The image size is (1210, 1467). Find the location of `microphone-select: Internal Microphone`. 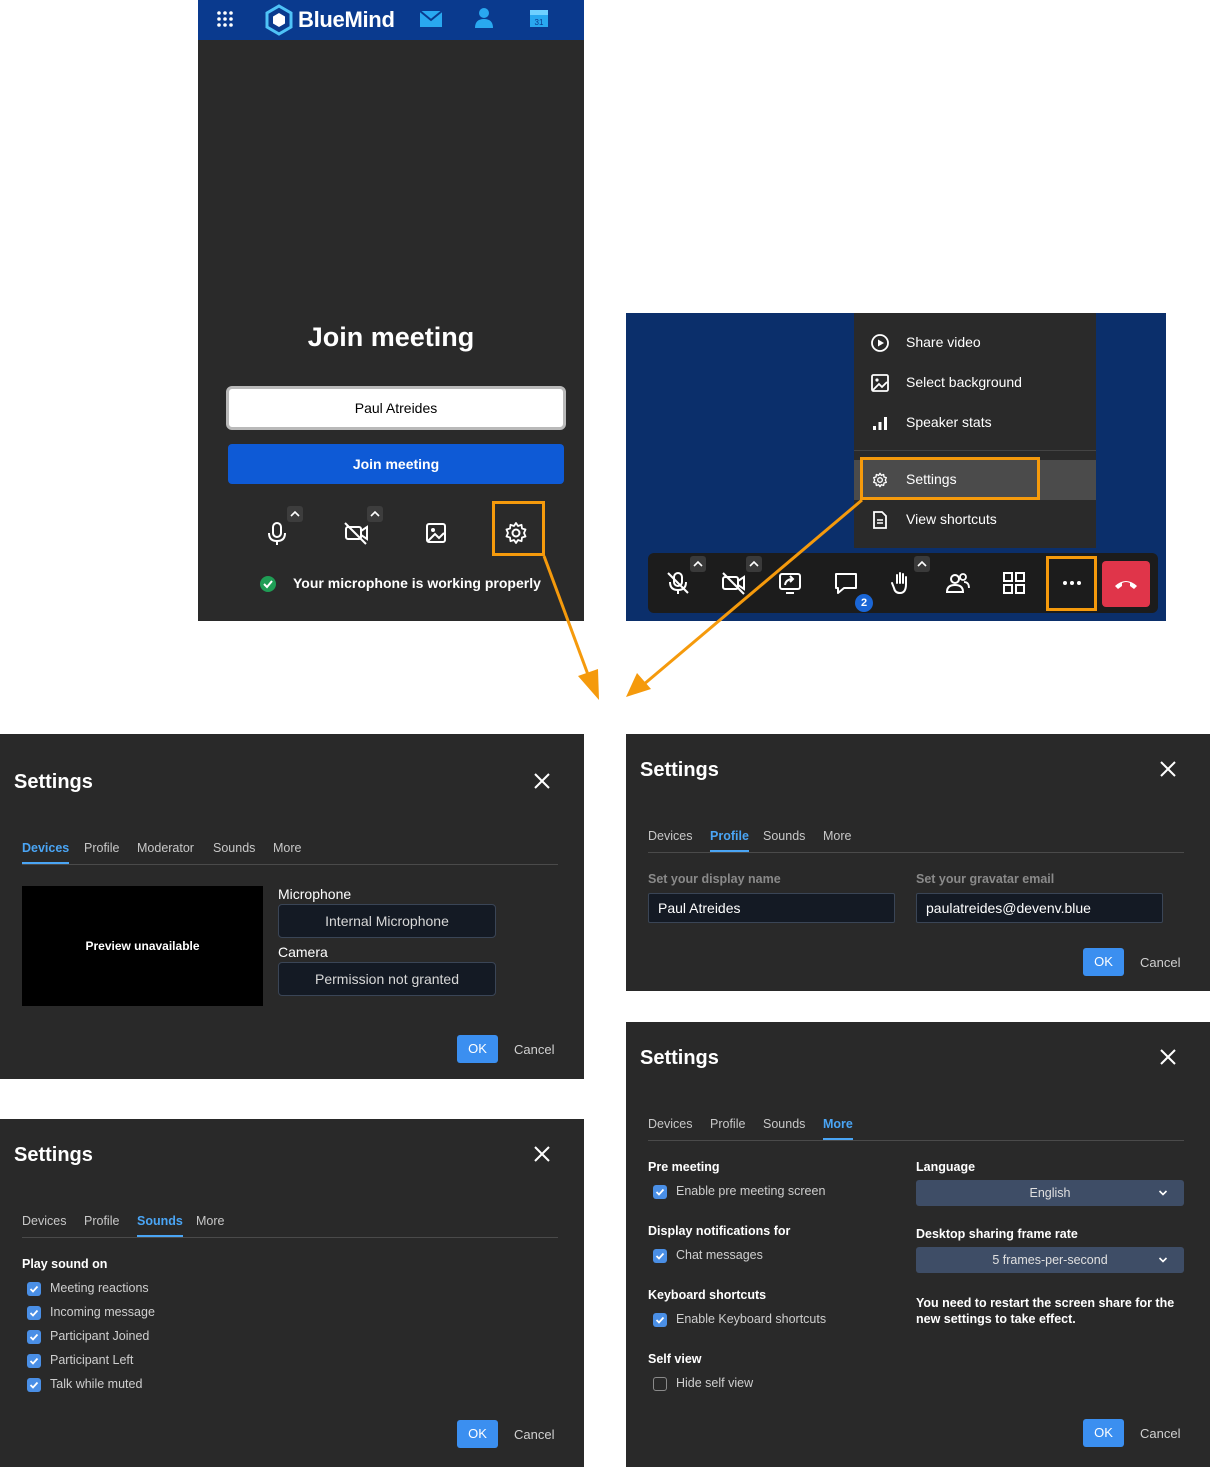

microphone-select: Internal Microphone is located at coordinates (387, 921).